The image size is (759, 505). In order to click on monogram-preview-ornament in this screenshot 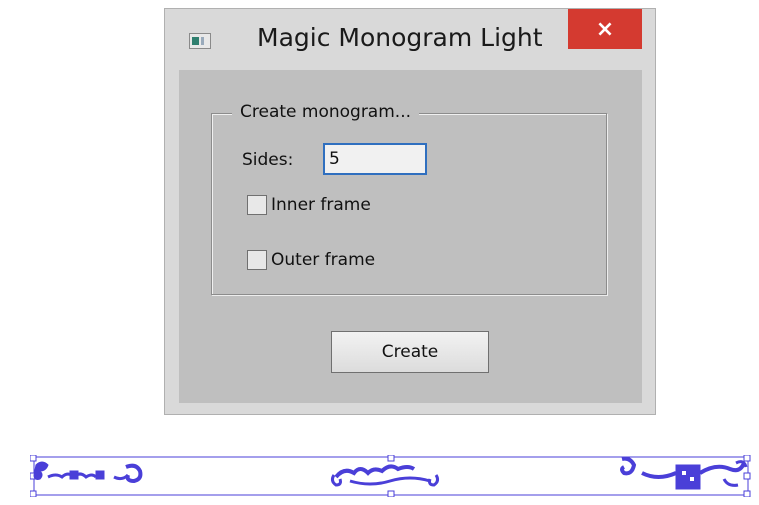, I will do `click(391, 476)`.